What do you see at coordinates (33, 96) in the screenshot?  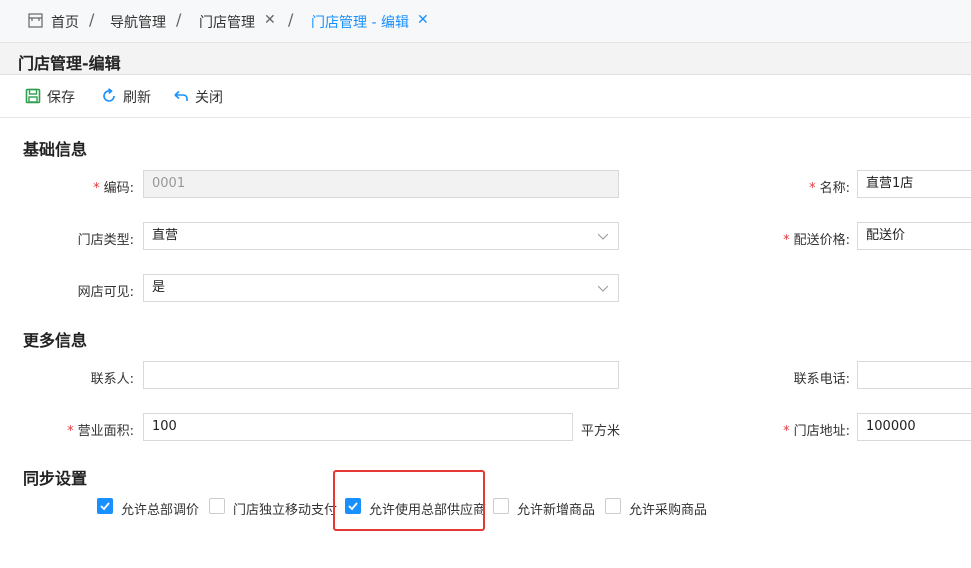 I see `save-icon` at bounding box center [33, 96].